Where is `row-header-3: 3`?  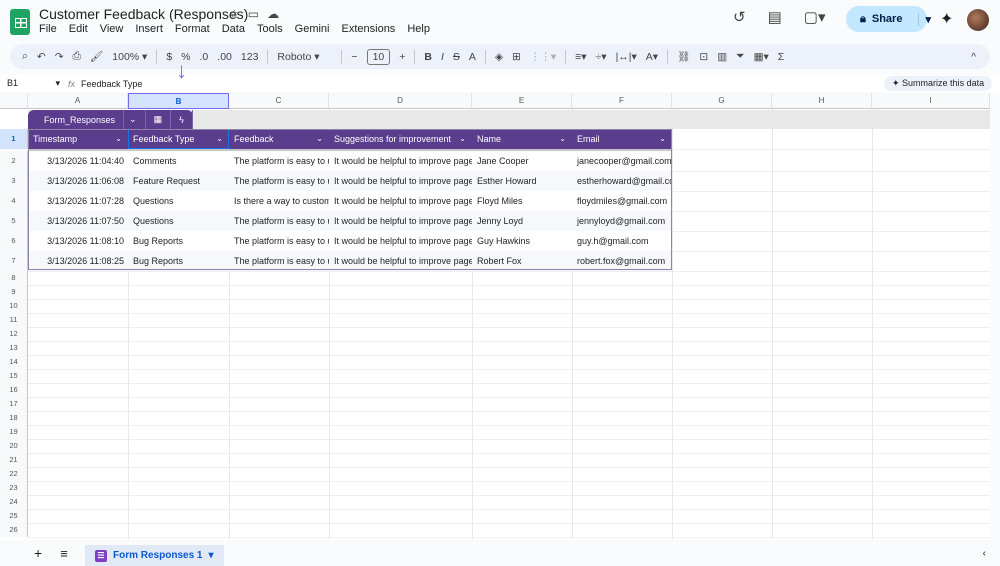
row-header-3: 3 is located at coordinates (14, 181).